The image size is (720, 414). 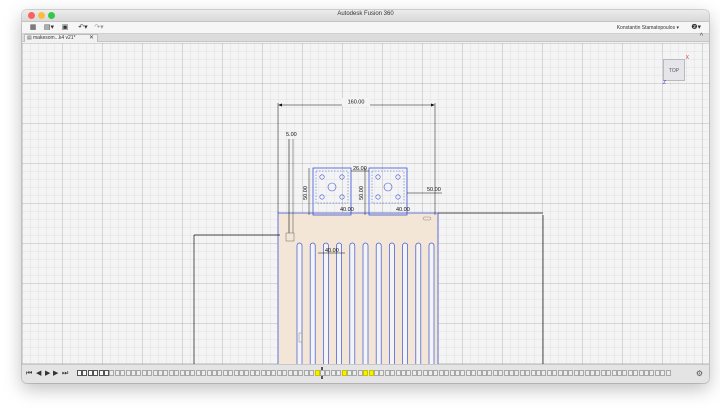 I want to click on user-account-menu: Konstantin Stamatopoulos ▾, so click(x=648, y=28).